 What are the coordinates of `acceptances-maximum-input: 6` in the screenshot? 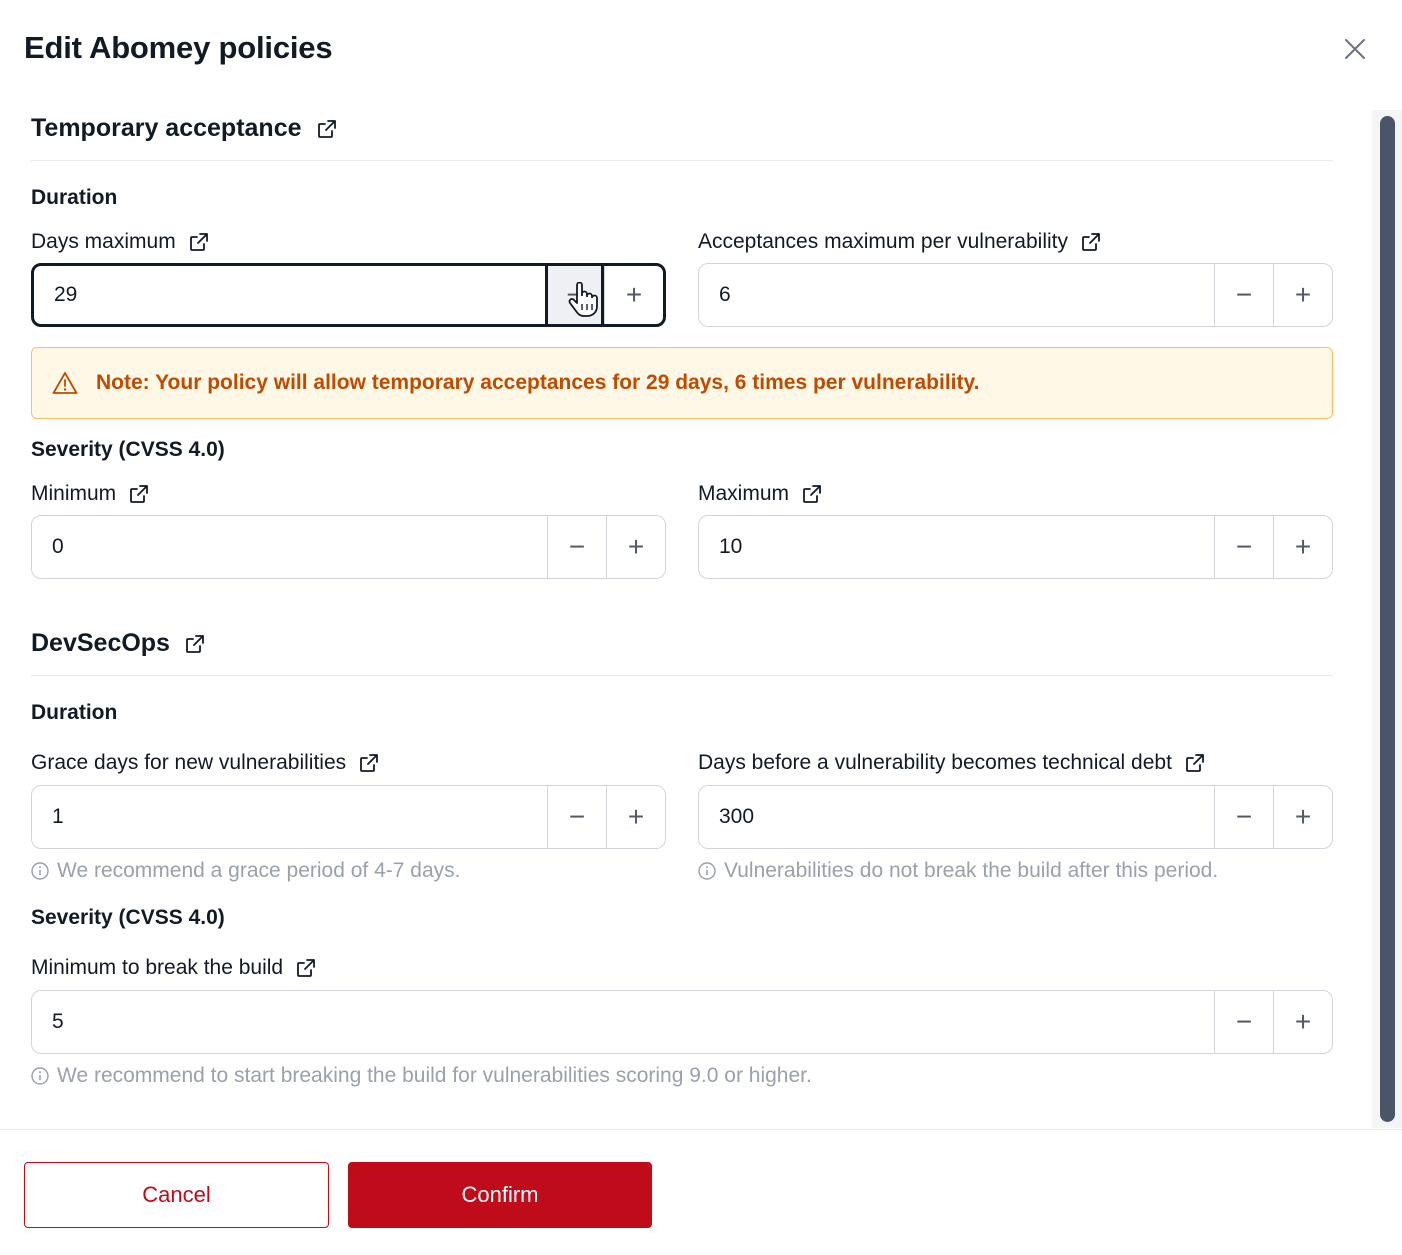 It's located at (956, 295).